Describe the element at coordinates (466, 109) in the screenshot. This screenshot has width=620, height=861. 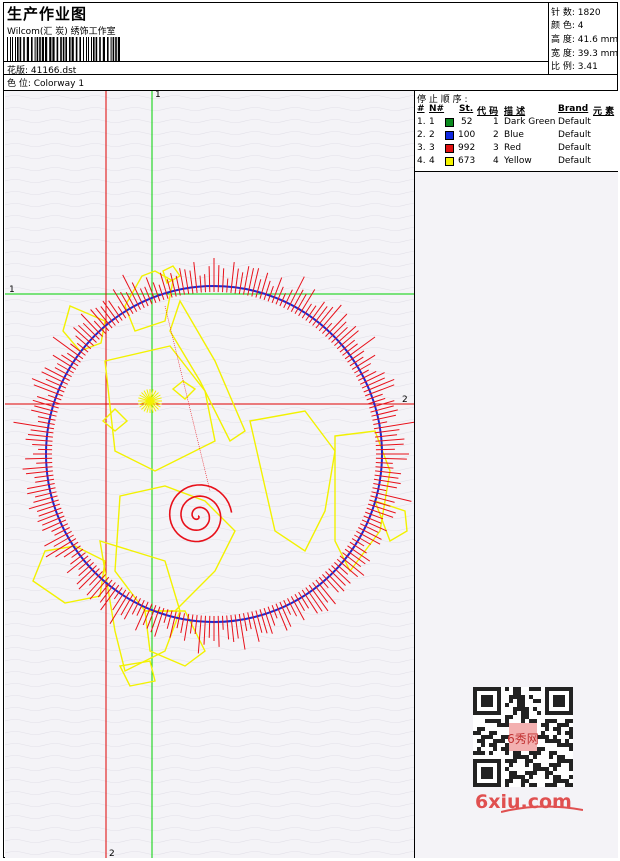
I see `col-header-stitches: St.` at that location.